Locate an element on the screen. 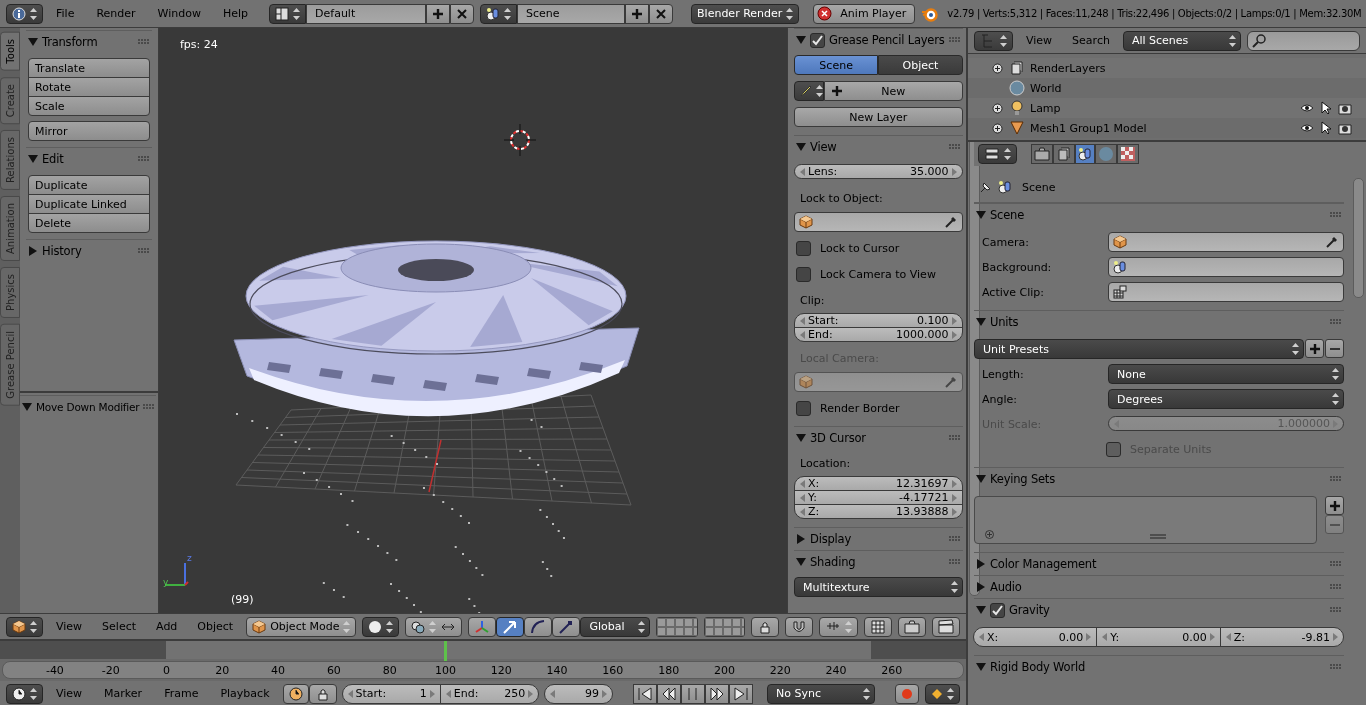  number-field: Y: 0.00 is located at coordinates (1158, 637).